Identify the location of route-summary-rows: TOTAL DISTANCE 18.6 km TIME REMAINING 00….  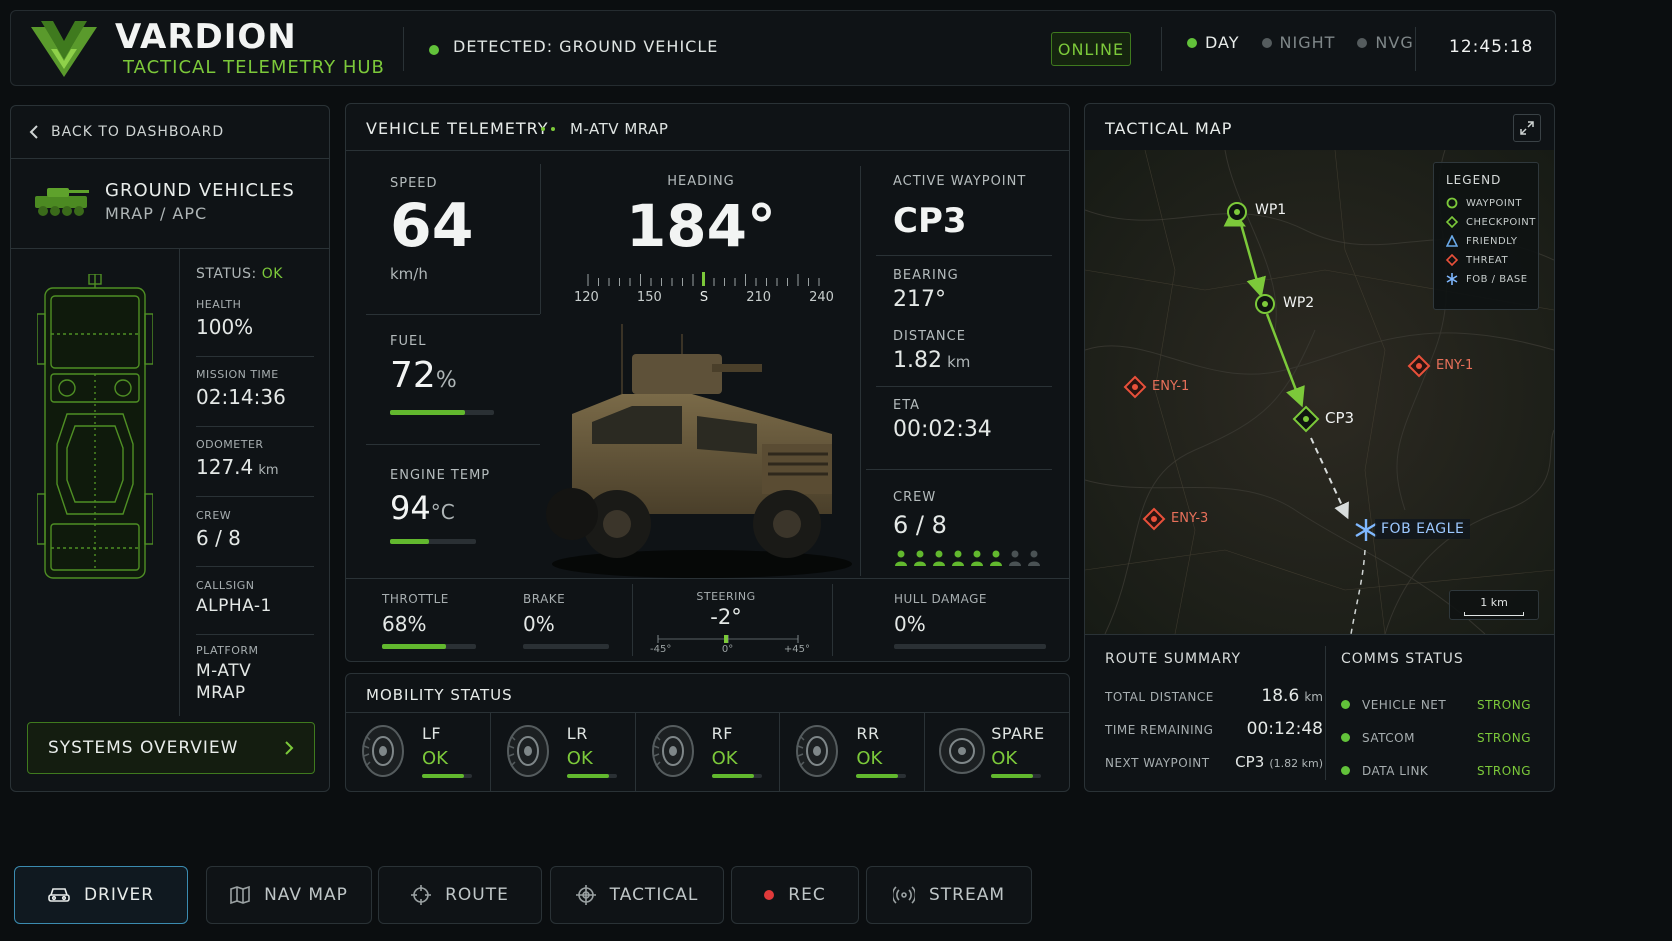
(1214, 735).